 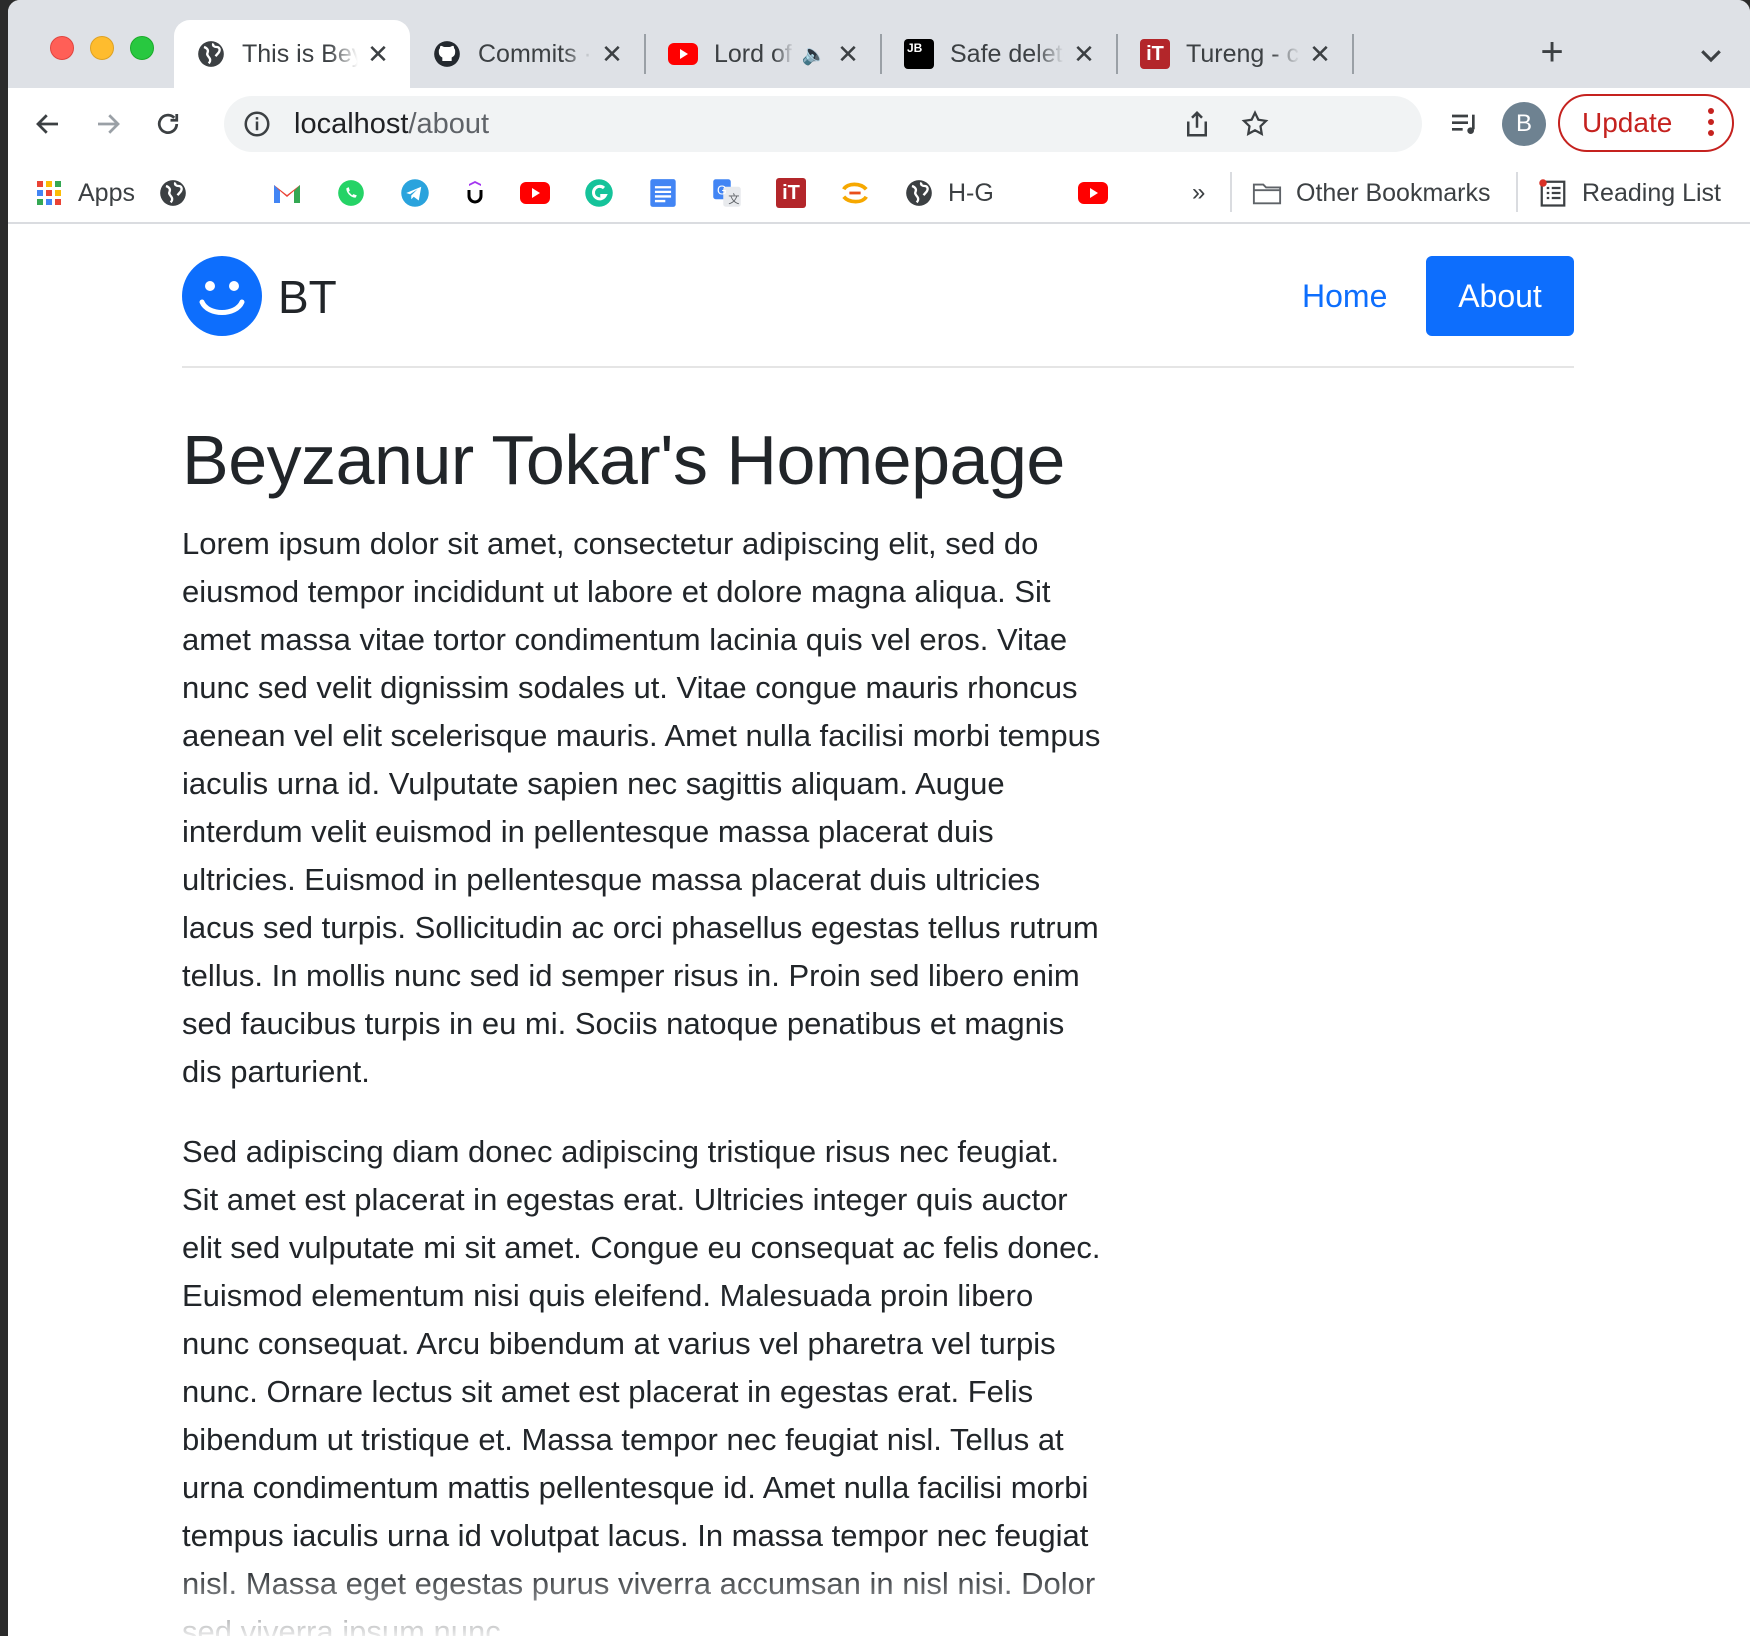 I want to click on browser-toolbar: localhost/about B Update, so click(x=879, y=124).